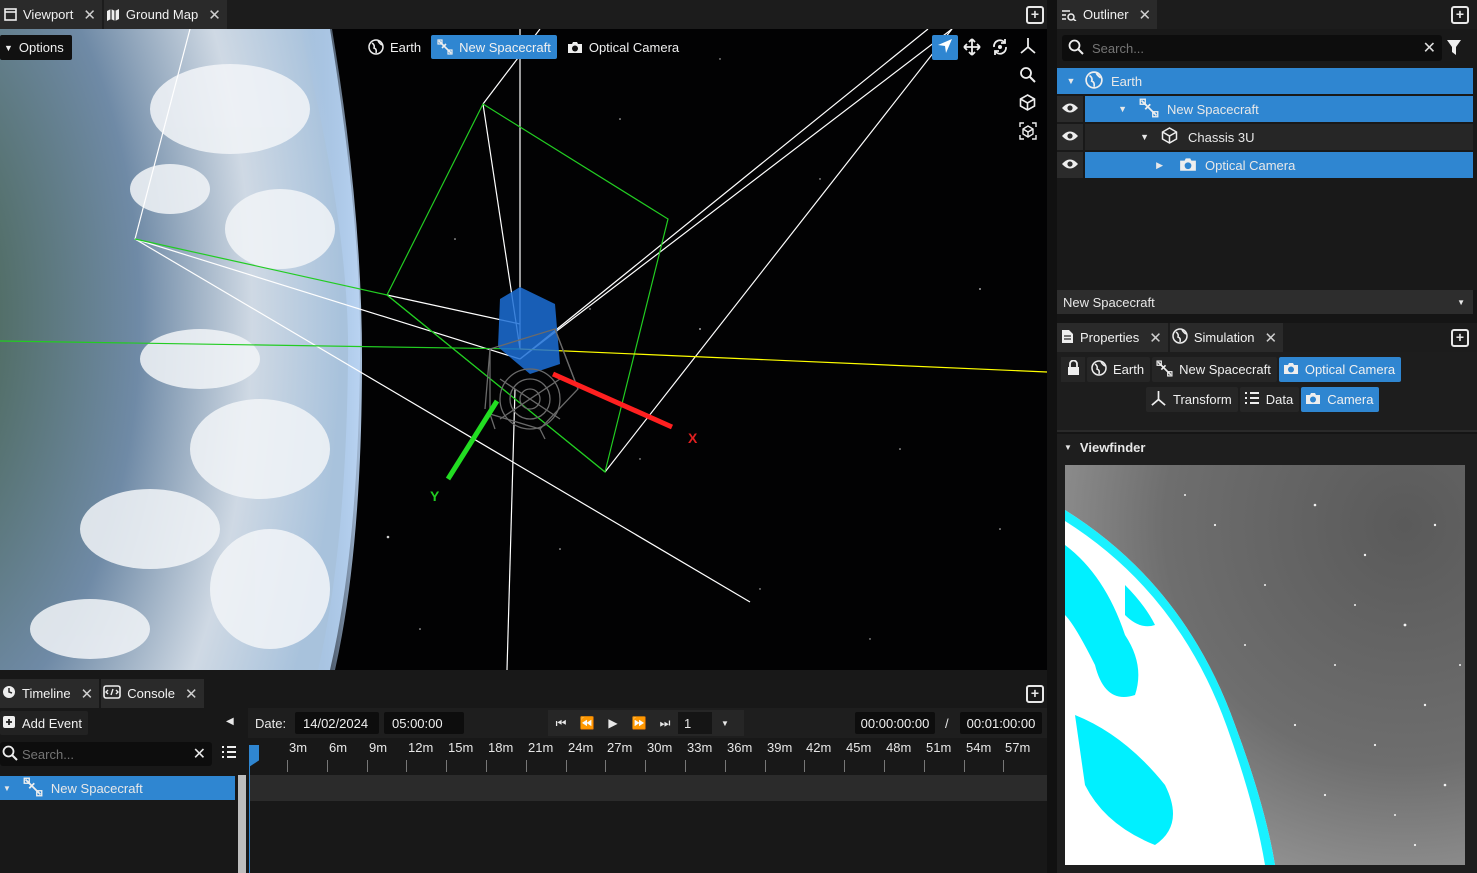 The height and width of the screenshot is (873, 1477). What do you see at coordinates (1109, 302) in the screenshot?
I see `selector-value: New Spacecraft` at bounding box center [1109, 302].